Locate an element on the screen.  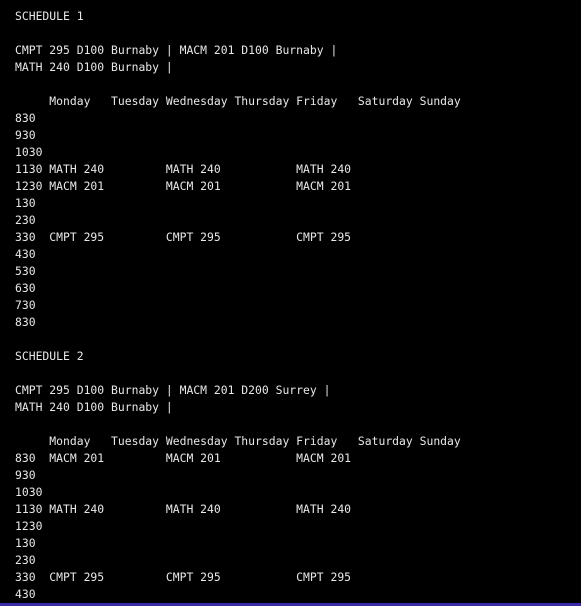
schedule-1-row-830-evening: 830 is located at coordinates (25, 322).